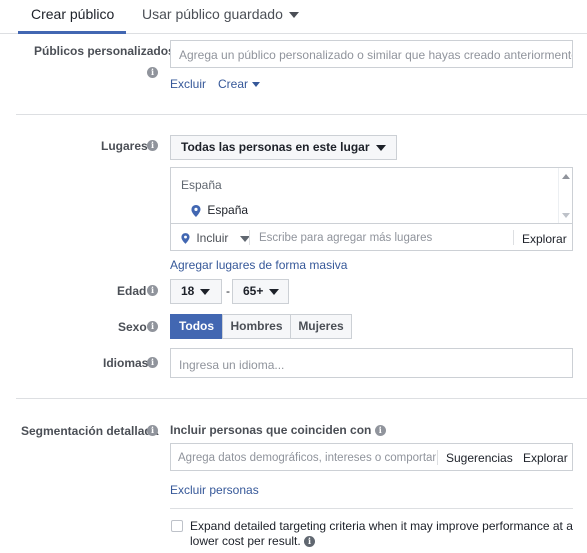 Image resolution: width=587 pixels, height=553 pixels. What do you see at coordinates (258, 265) in the screenshot?
I see `bulk-locations-link: Agregar lugares de forma masiva` at bounding box center [258, 265].